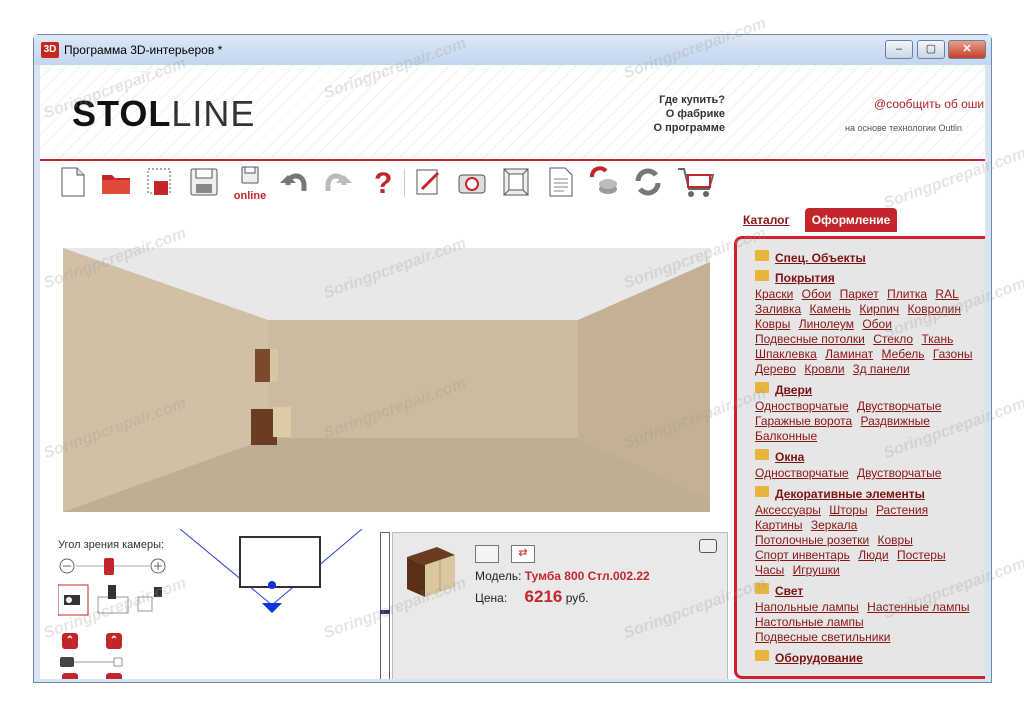 The height and width of the screenshot is (714, 1024). I want to click on category-link: Раздвижные, so click(895, 421).